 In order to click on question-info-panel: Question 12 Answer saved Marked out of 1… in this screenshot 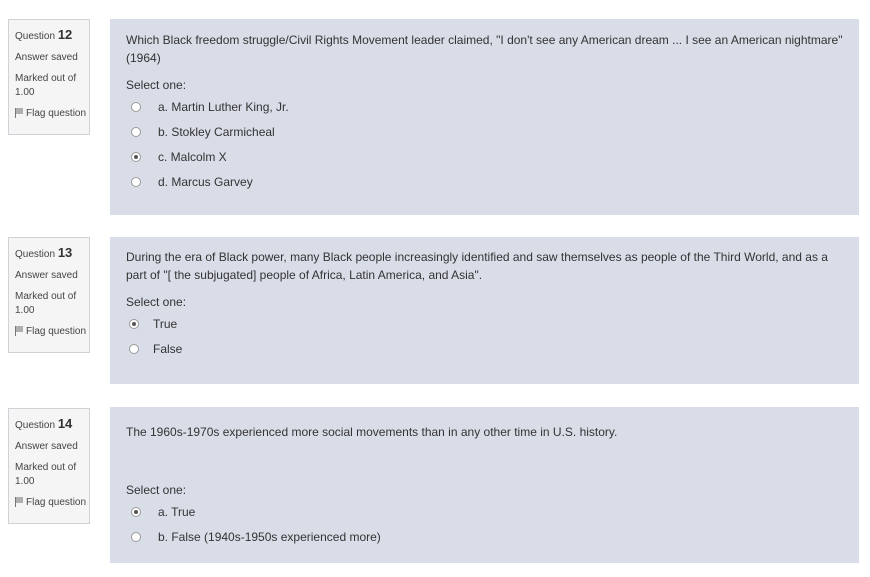, I will do `click(49, 77)`.